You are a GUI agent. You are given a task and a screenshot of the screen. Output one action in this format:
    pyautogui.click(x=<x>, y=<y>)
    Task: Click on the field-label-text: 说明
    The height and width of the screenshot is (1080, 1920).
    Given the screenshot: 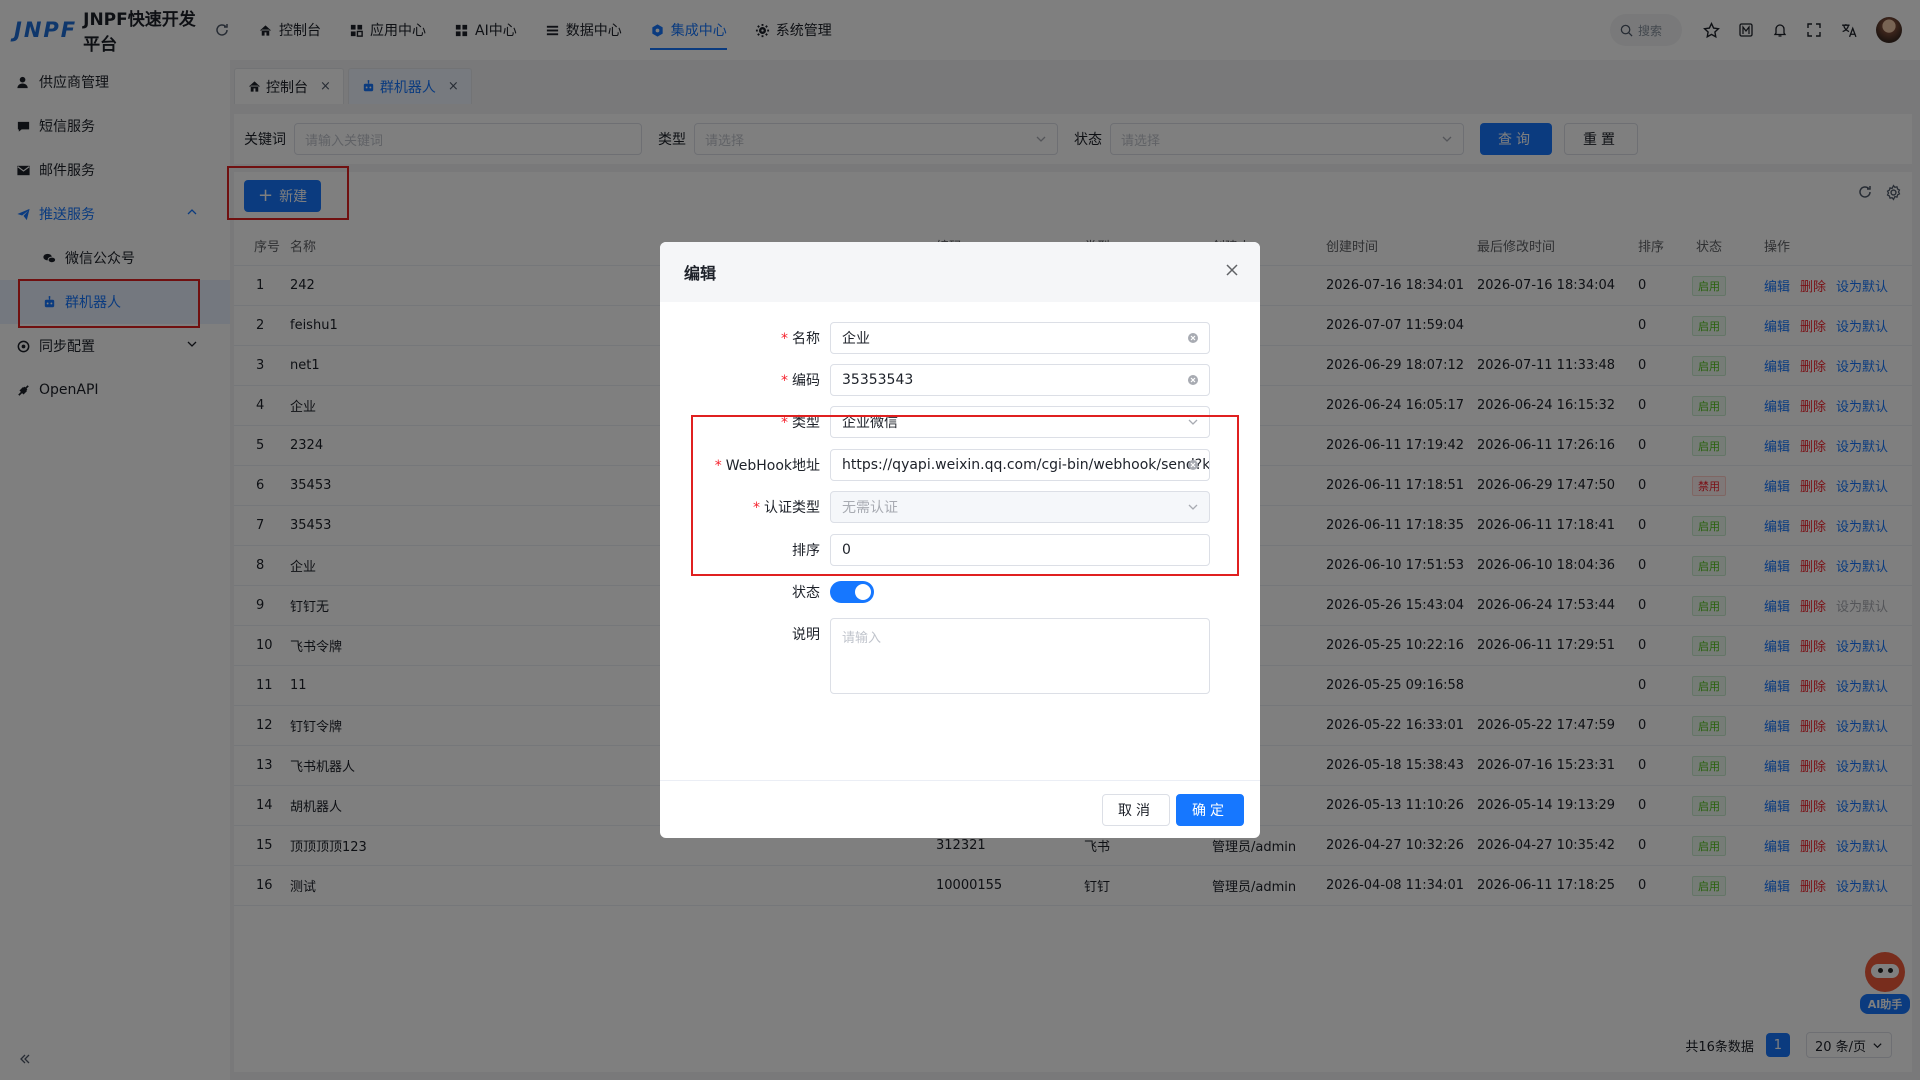 What is the action you would take?
    pyautogui.click(x=806, y=635)
    